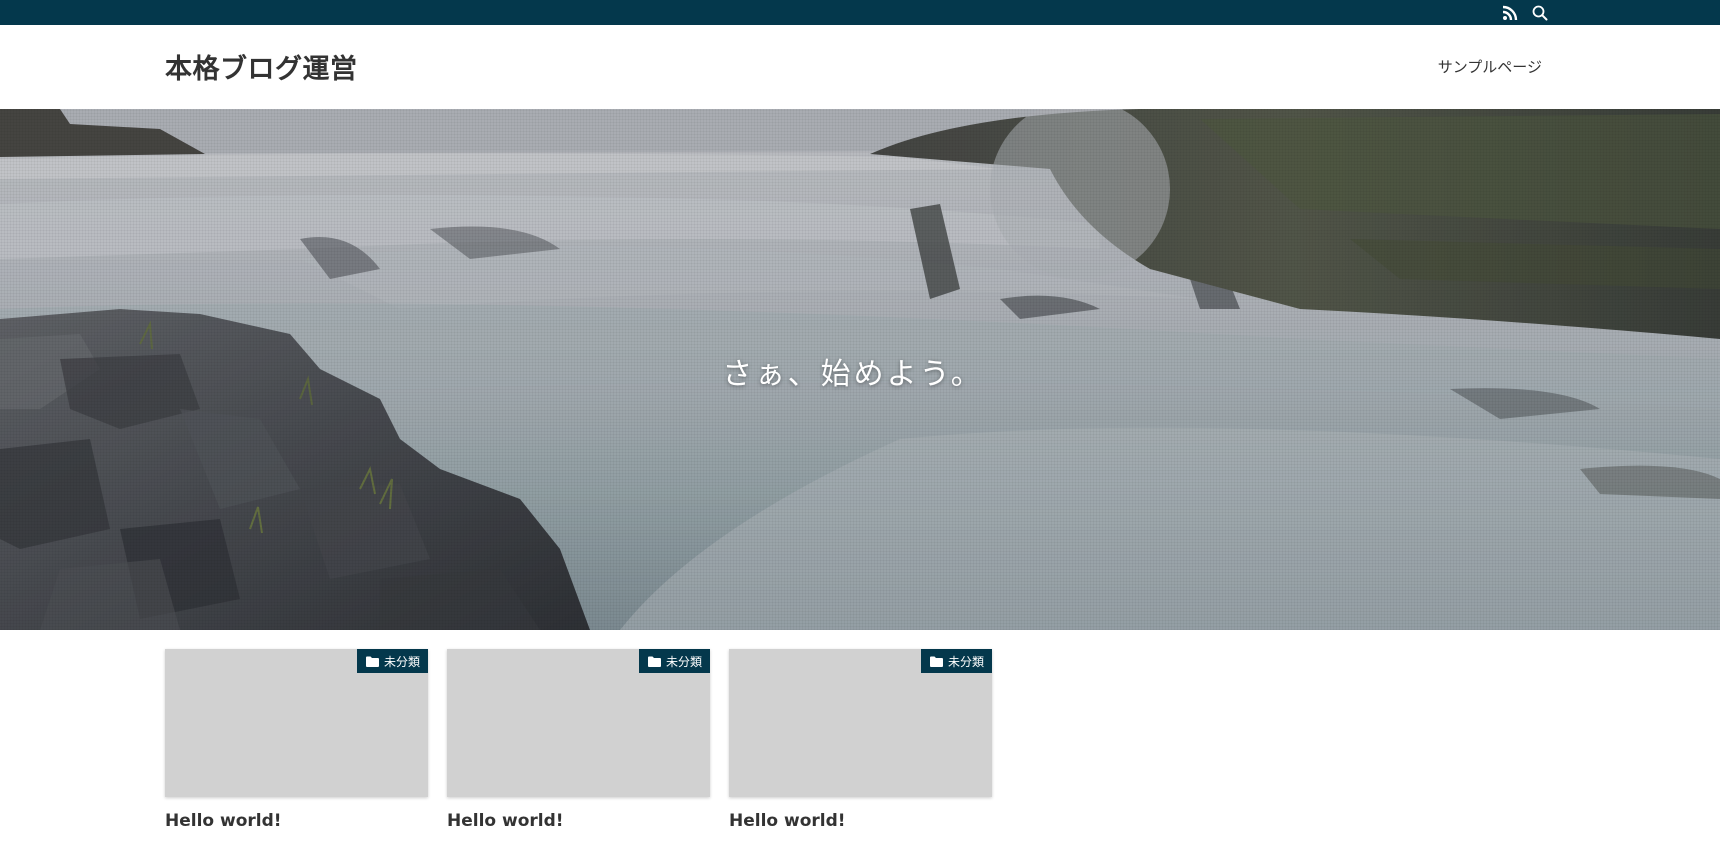 The image size is (1720, 863). I want to click on site-title: 本格ブログ運営, so click(261, 66).